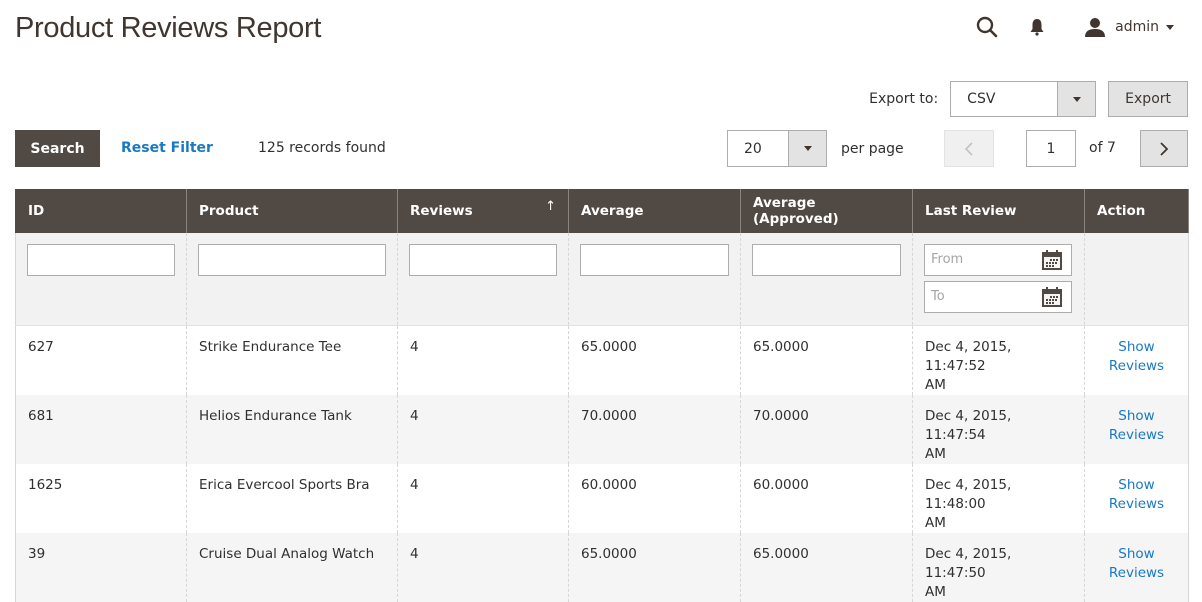 This screenshot has height=602, width=1202. I want to click on page-number-input: 1, so click(1051, 148).